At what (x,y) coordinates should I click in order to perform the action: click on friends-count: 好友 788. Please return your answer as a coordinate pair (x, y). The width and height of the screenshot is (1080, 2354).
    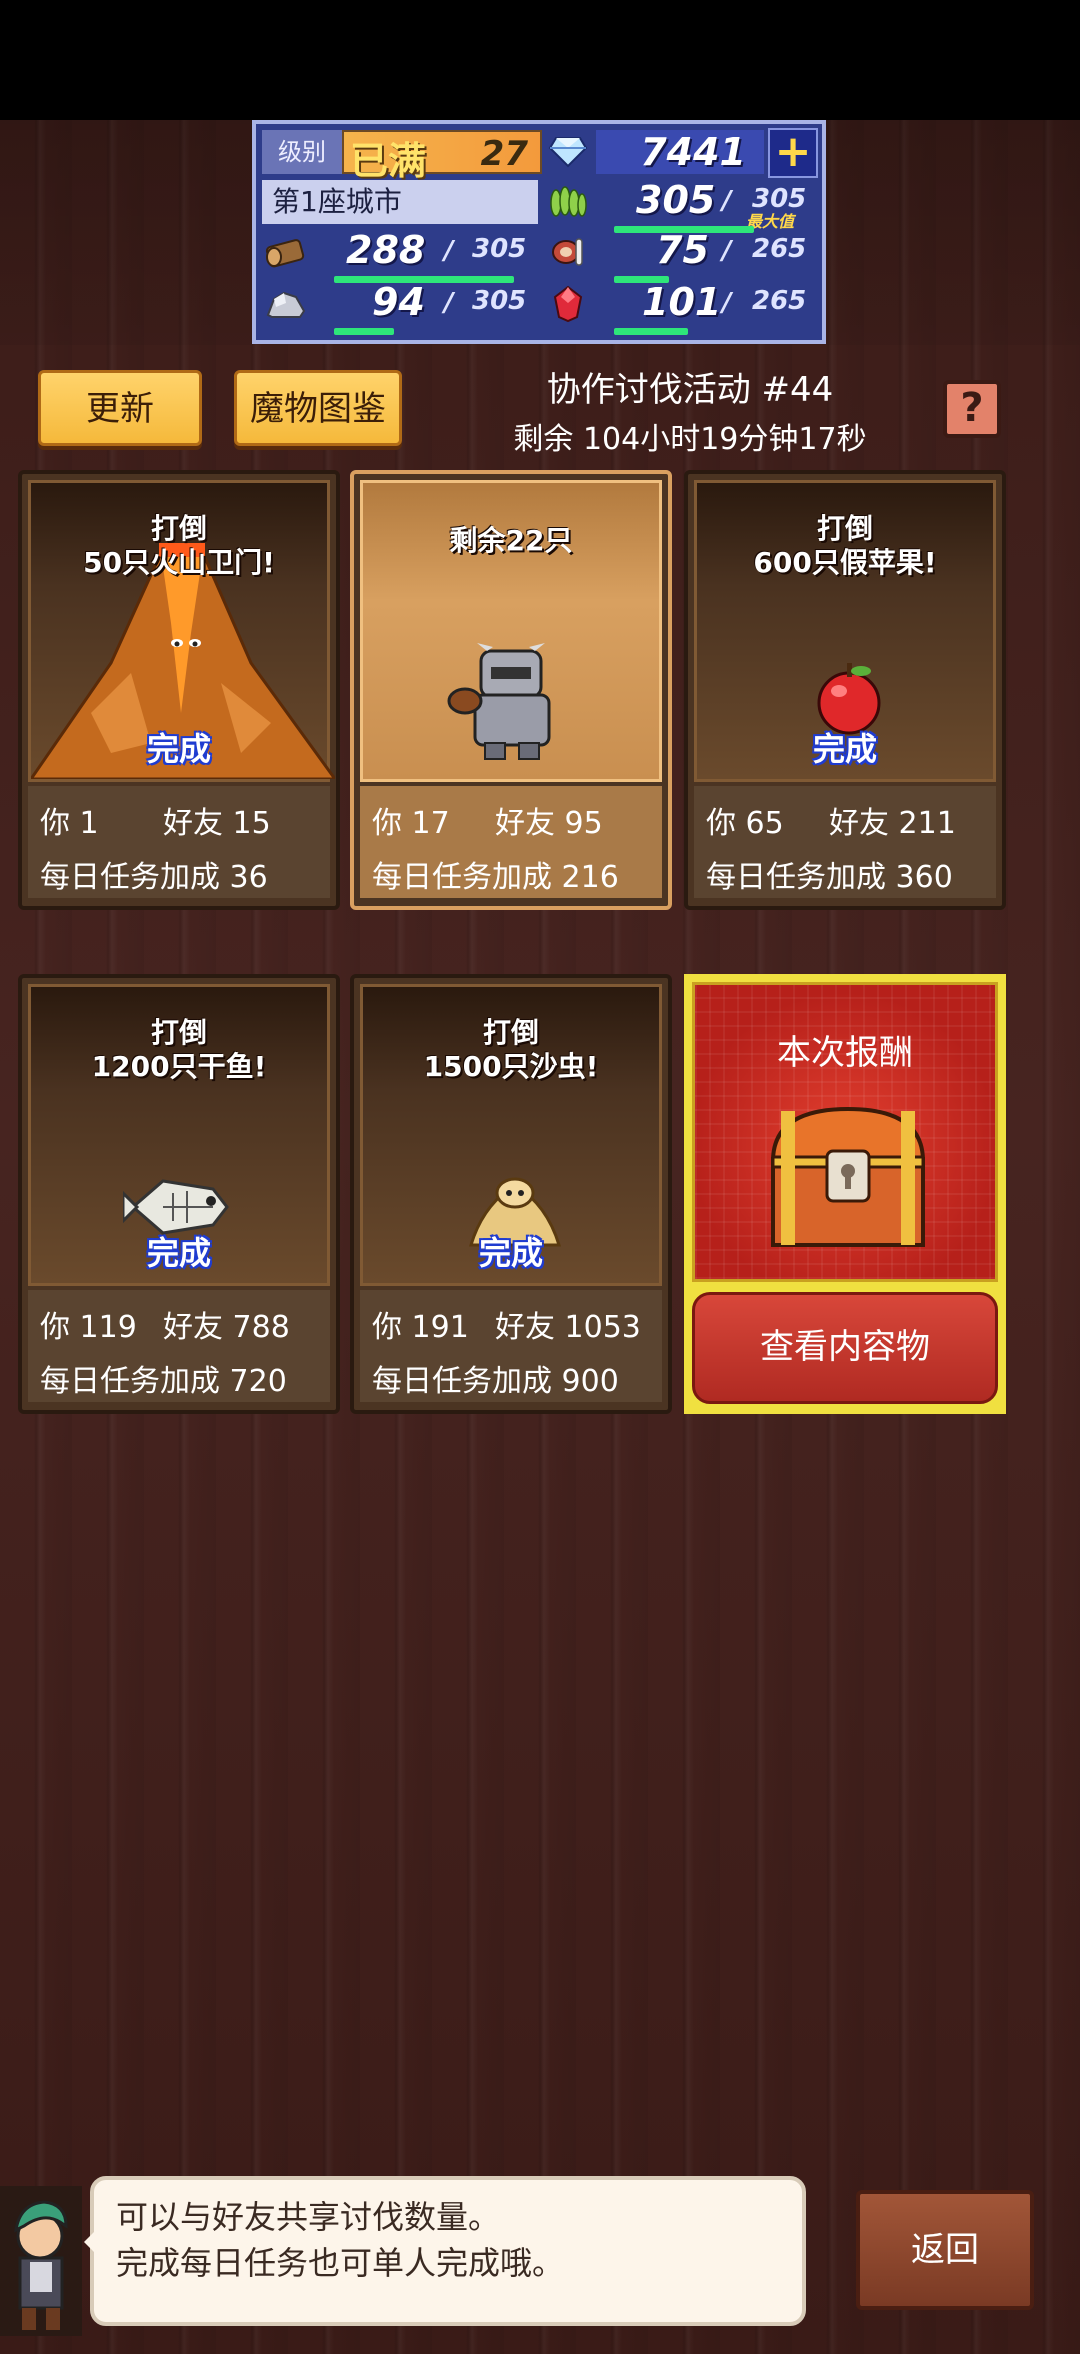
    Looking at the image, I should click on (226, 1327).